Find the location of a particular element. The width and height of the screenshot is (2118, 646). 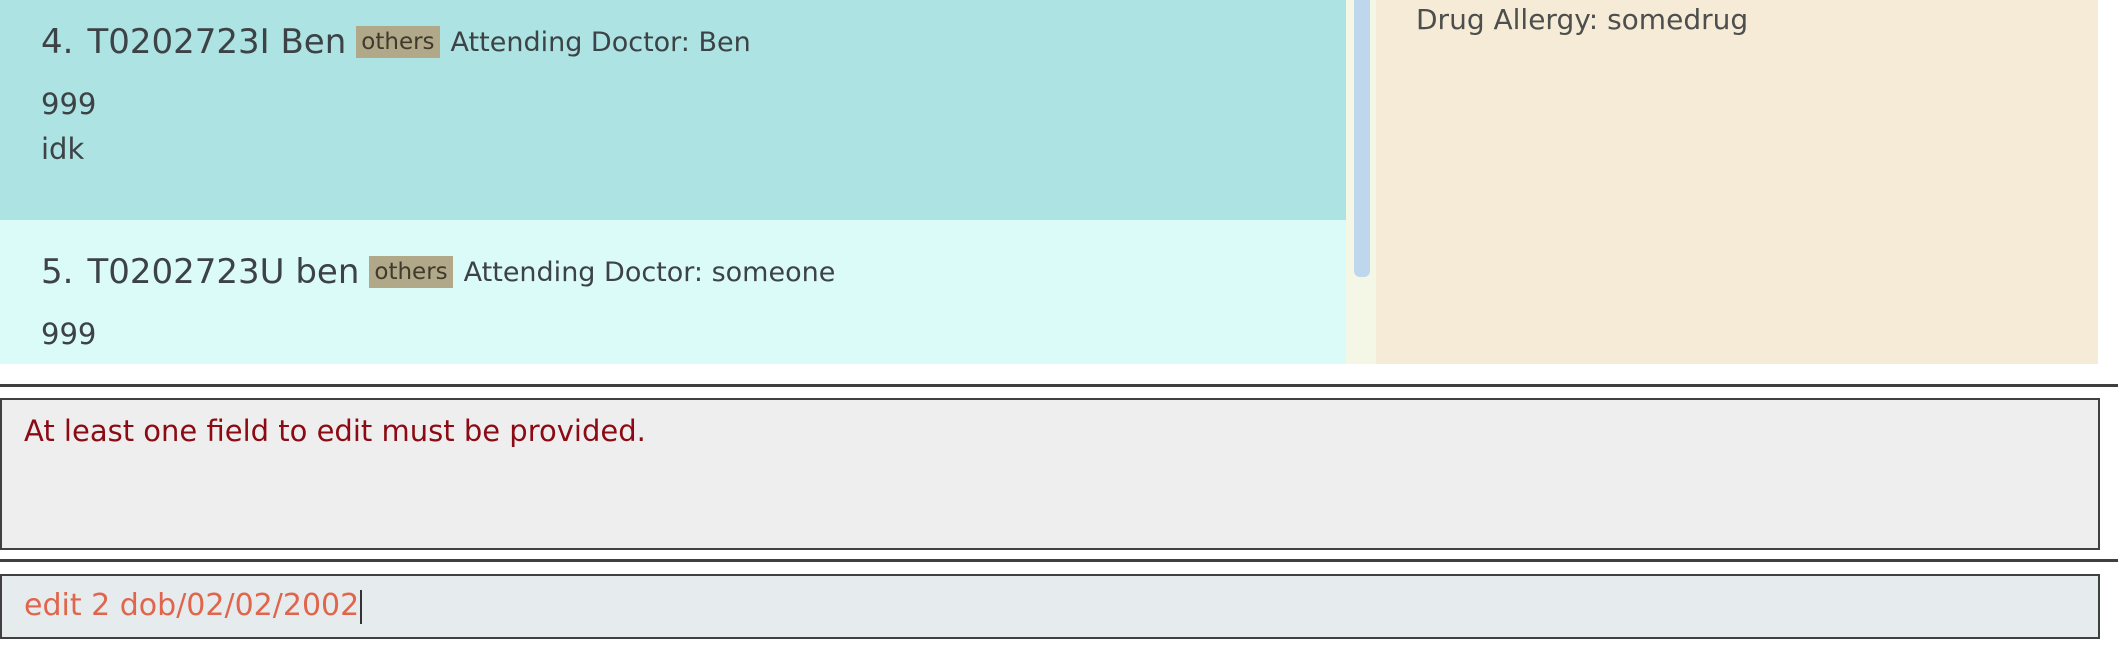

command-value: edit 2 dob/02/02/2002 is located at coordinates (192, 605).